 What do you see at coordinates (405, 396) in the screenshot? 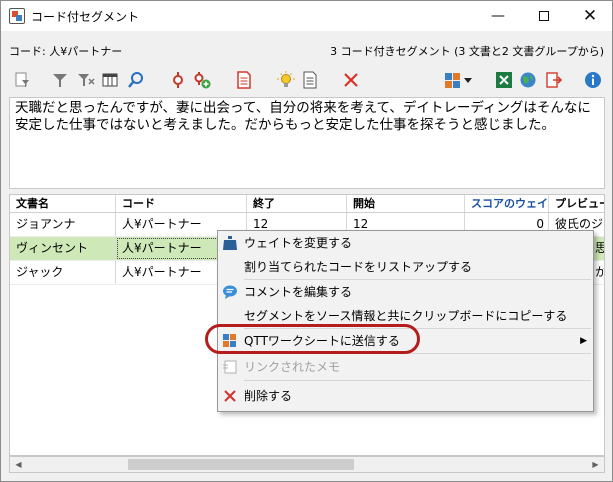
I see `menu-item-delete: 削除する` at bounding box center [405, 396].